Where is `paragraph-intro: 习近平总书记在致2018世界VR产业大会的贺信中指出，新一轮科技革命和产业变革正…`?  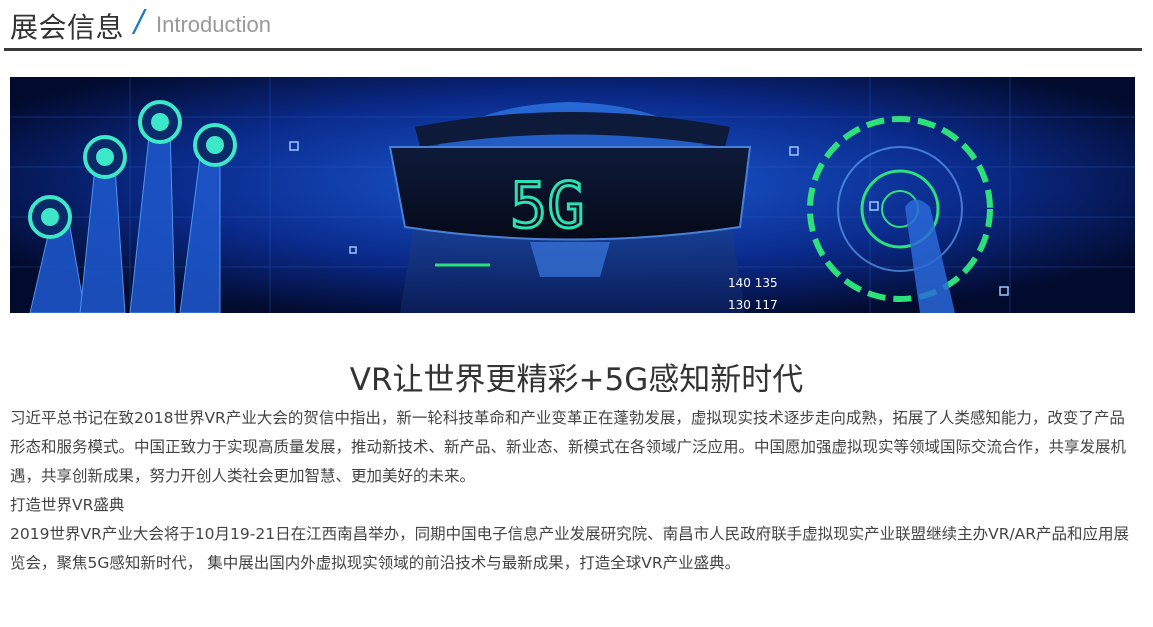 paragraph-intro: 习近平总书记在致2018世界VR产业大会的贺信中指出，新一轮科技革命和产业变革正… is located at coordinates (568, 447).